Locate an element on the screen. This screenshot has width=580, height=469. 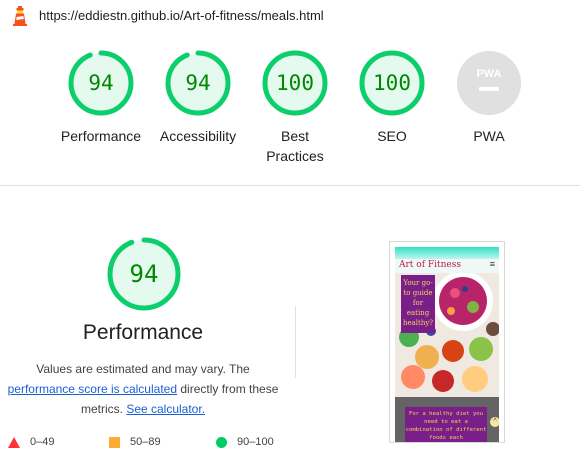
vertical-divider is located at coordinates (295, 342).